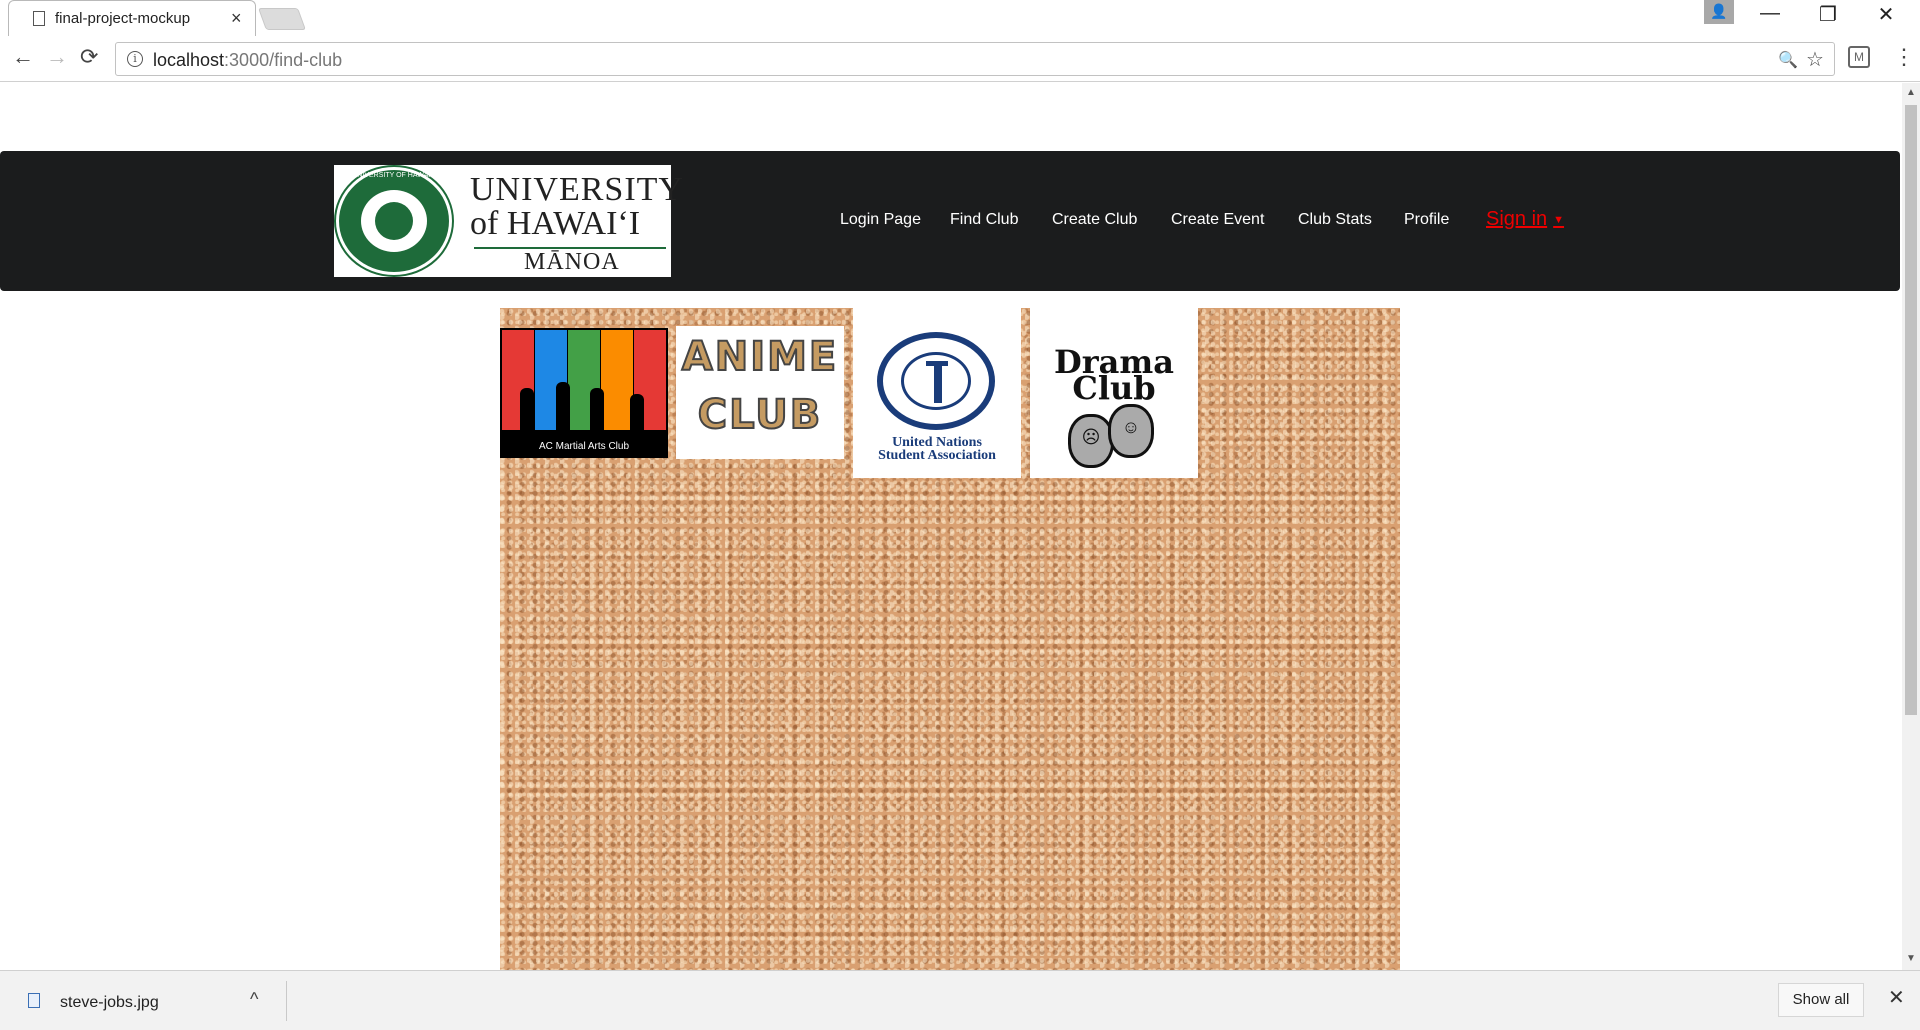 The height and width of the screenshot is (1030, 1920). I want to click on url-text: localhost:3000/find-club, so click(247, 60).